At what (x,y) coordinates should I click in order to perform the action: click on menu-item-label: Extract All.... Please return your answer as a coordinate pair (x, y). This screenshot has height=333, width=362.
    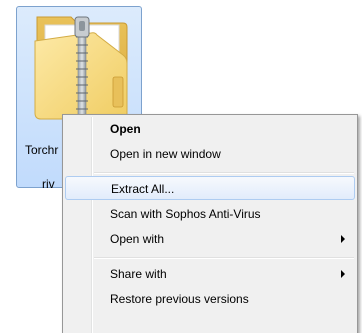
    Looking at the image, I should click on (143, 189).